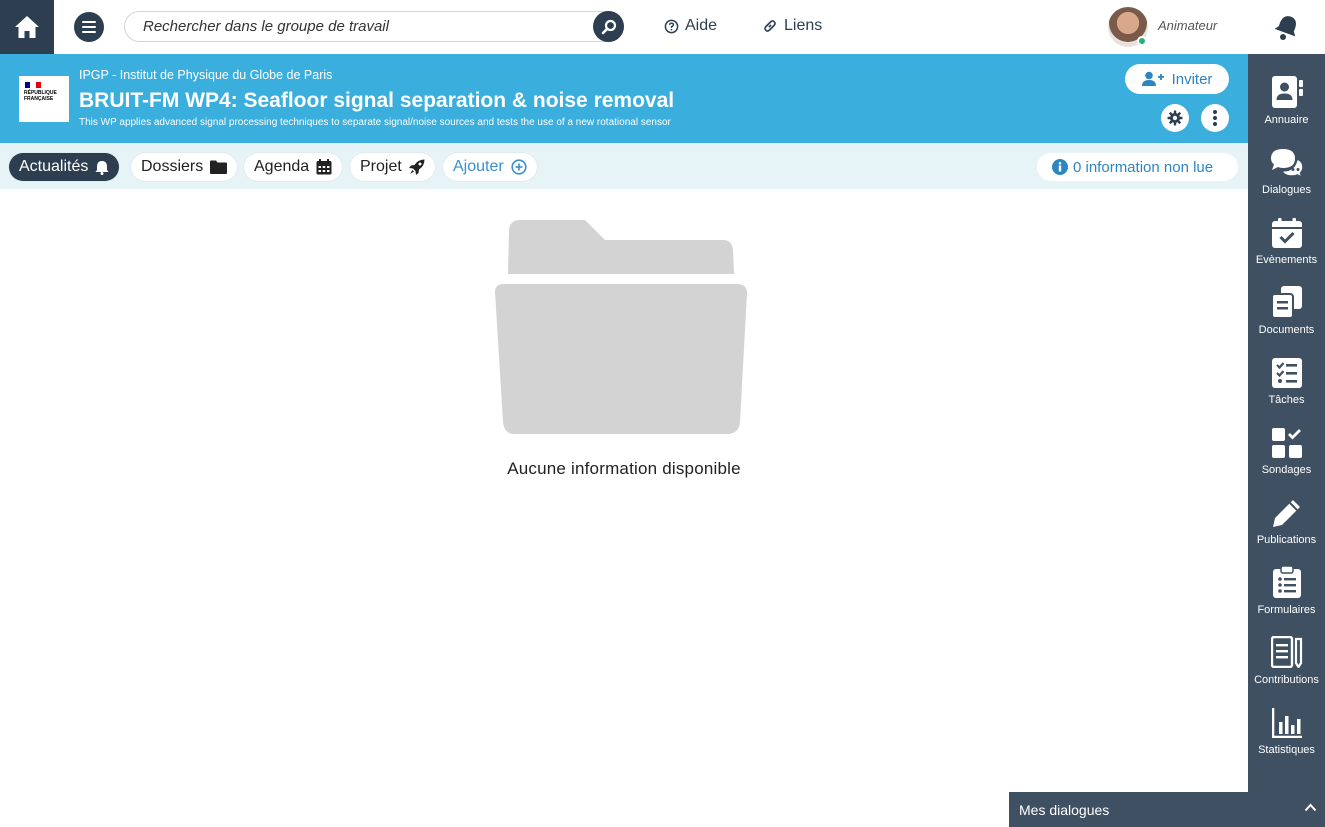 Image resolution: width=1325 pixels, height=827 pixels. Describe the element at coordinates (803, 25) in the screenshot. I see `links-label: Liens` at that location.